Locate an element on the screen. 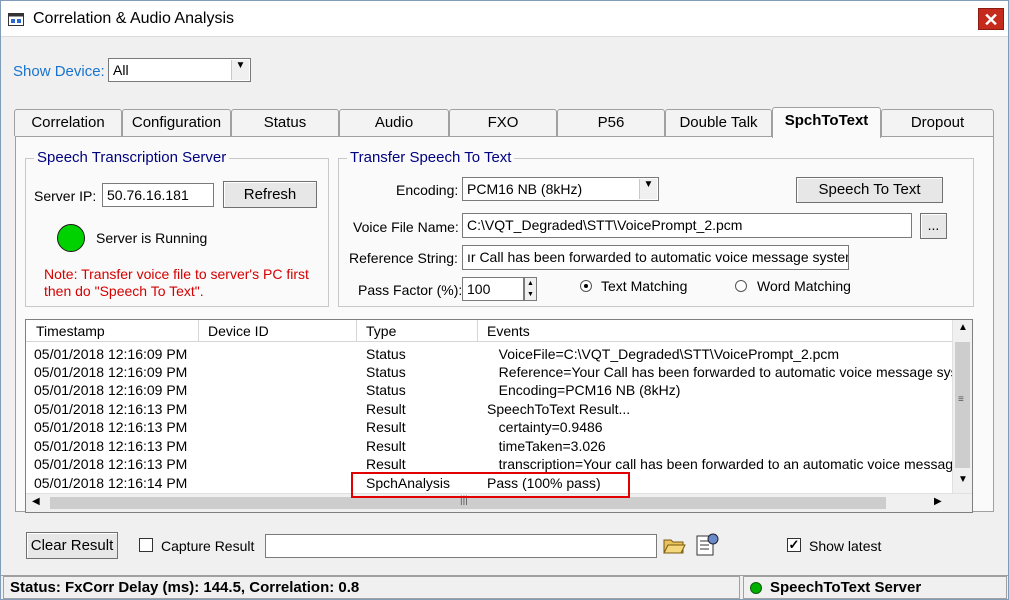  server-status-label: SpeechToText Server is located at coordinates (846, 587).